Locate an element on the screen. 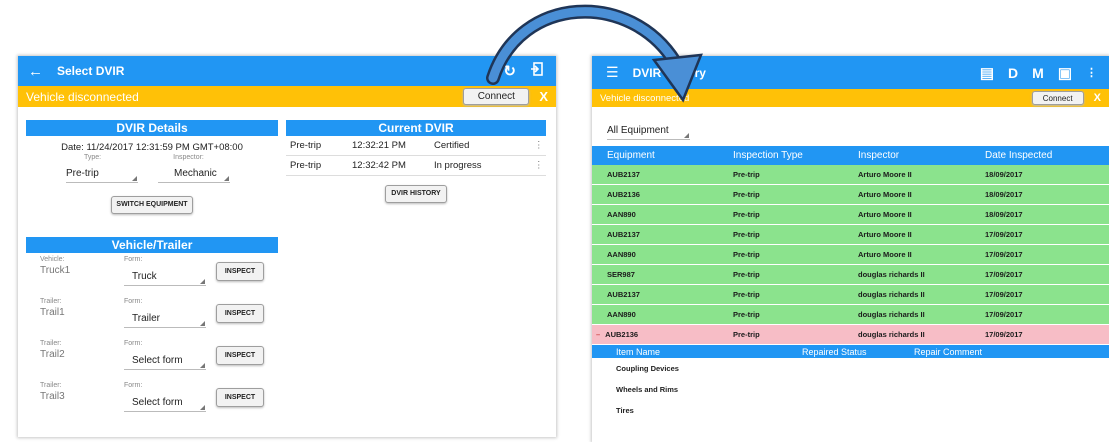  arrow-left-icon: ← is located at coordinates (35, 71).